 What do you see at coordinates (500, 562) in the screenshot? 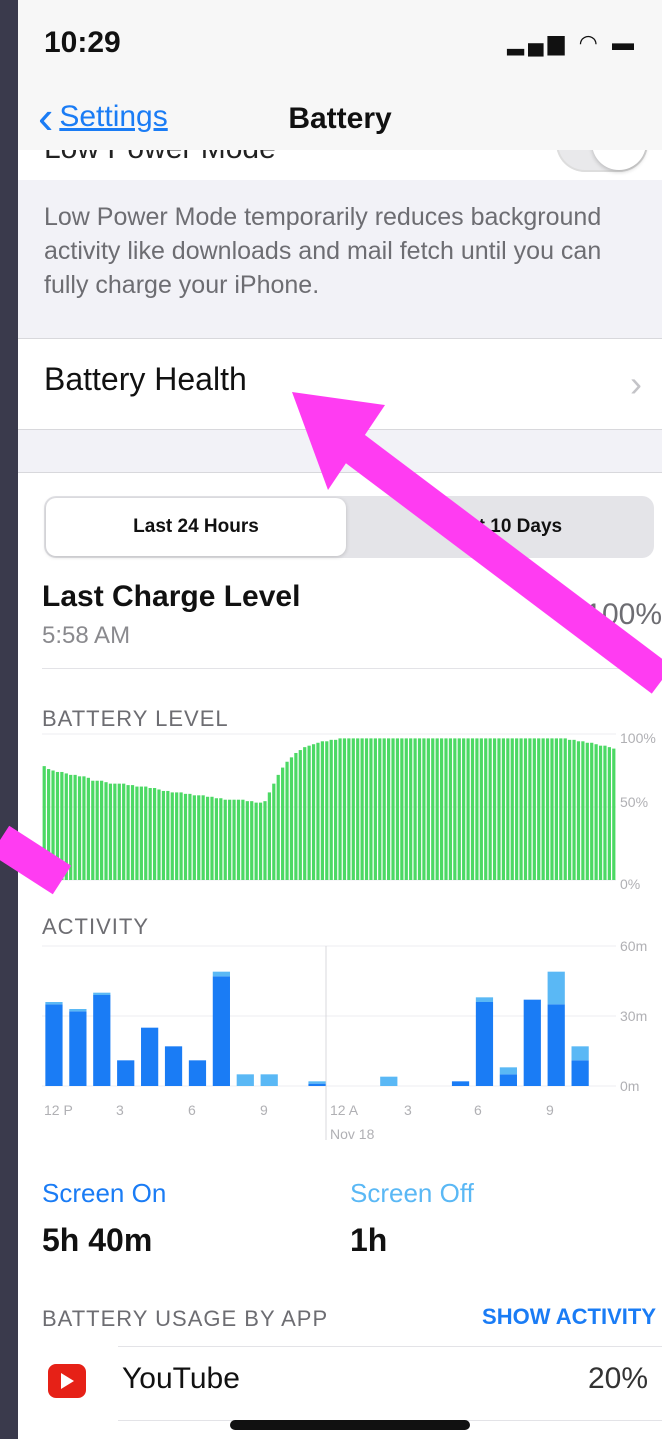
I see `annotation-arrow-shaft` at bounding box center [500, 562].